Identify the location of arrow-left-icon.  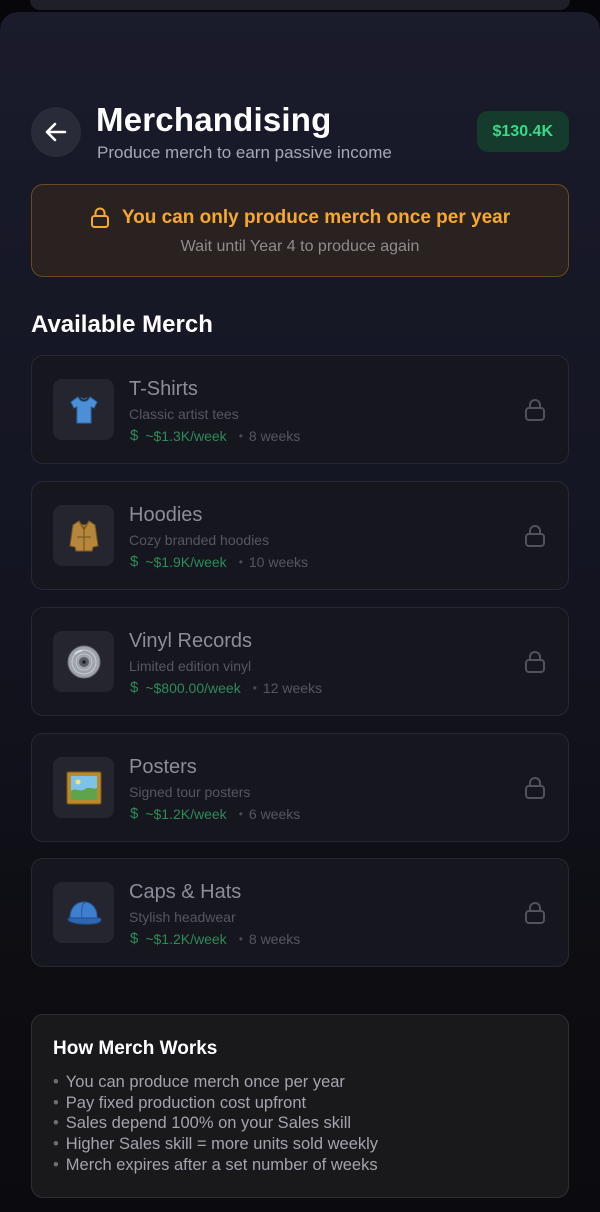
(56, 132).